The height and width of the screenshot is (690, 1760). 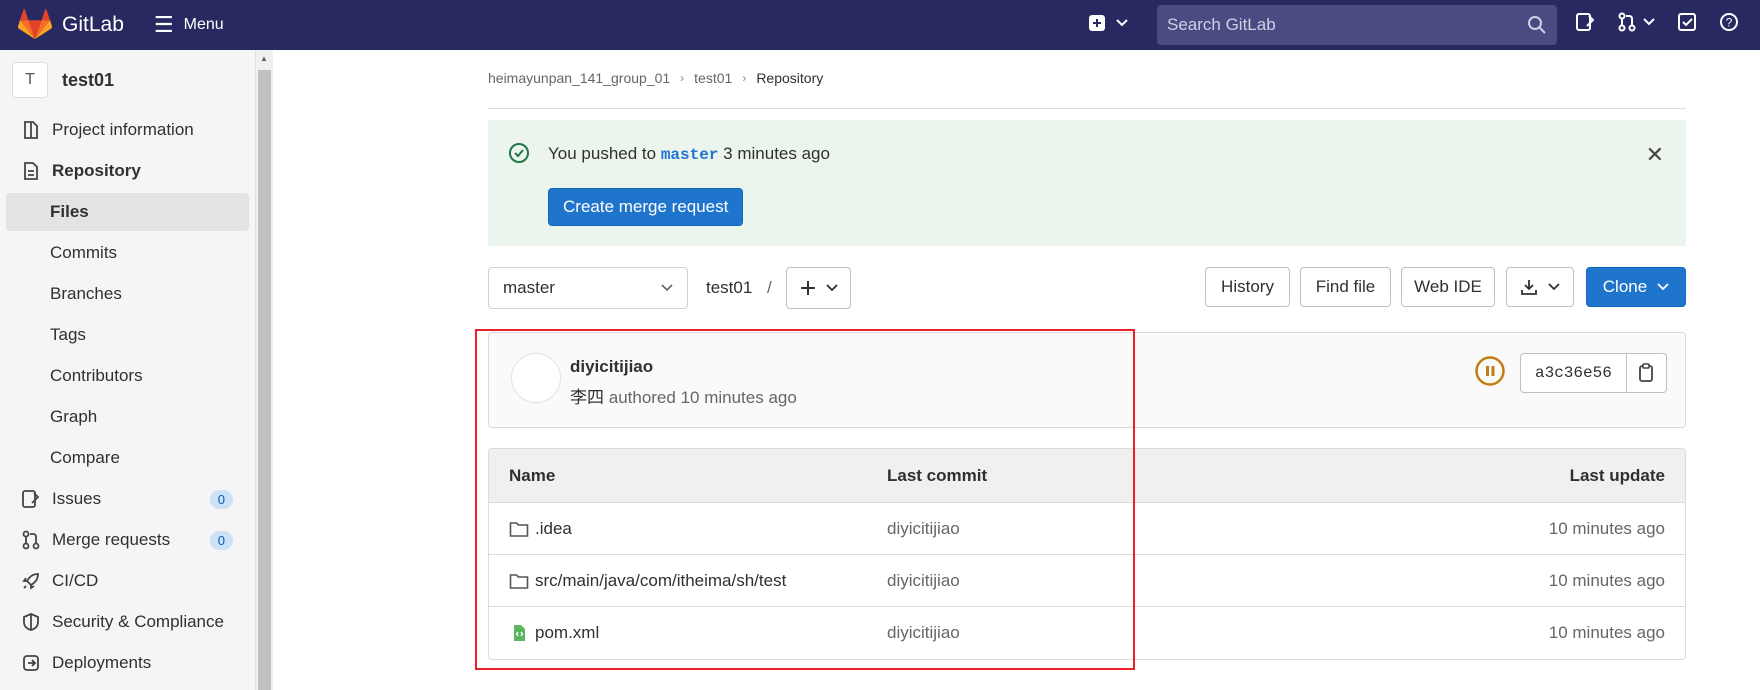 I want to click on issues-nav-button, so click(x=1585, y=22).